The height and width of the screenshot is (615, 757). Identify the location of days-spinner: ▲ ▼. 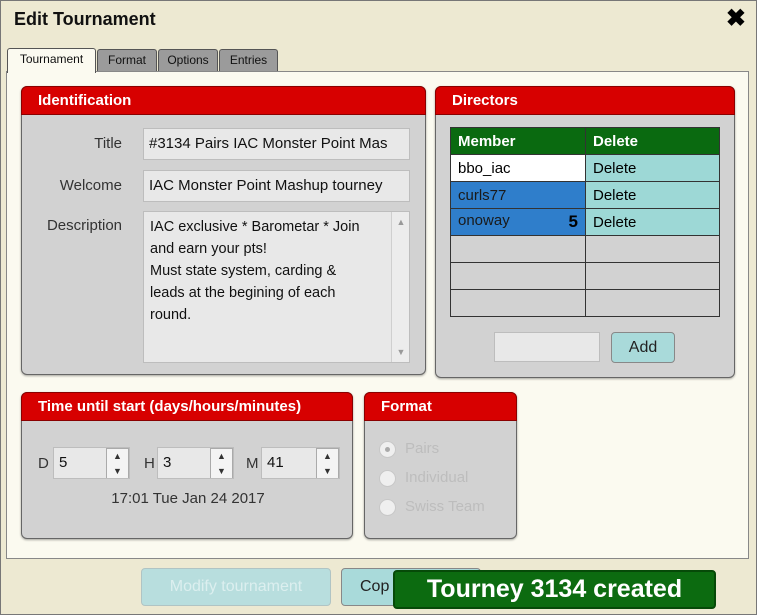
(117, 463).